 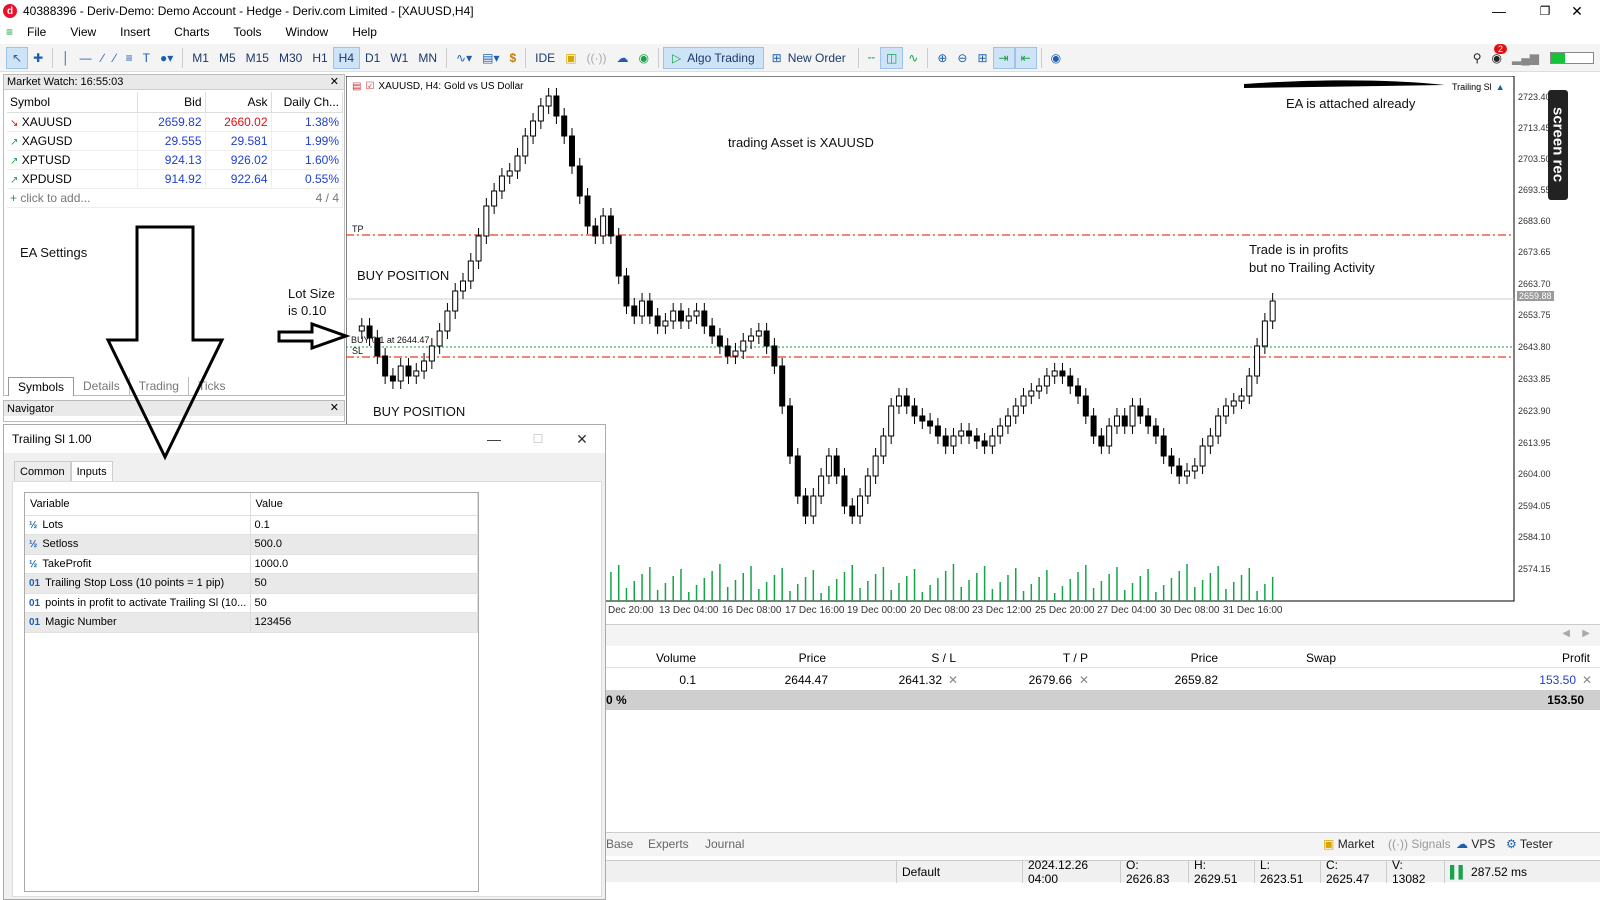 What do you see at coordinates (619, 844) in the screenshot?
I see `tab-base: Base` at bounding box center [619, 844].